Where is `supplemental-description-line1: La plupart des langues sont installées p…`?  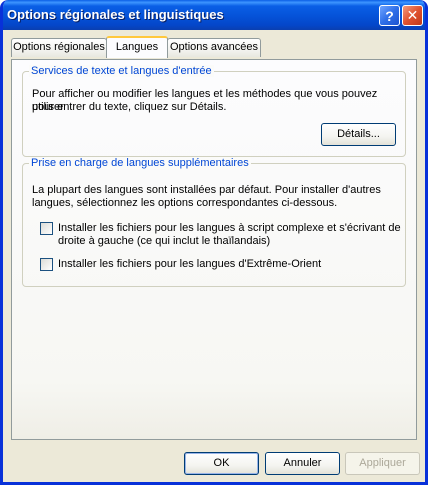
supplemental-description-line1: La plupart des langues sont installées p… is located at coordinates (206, 190).